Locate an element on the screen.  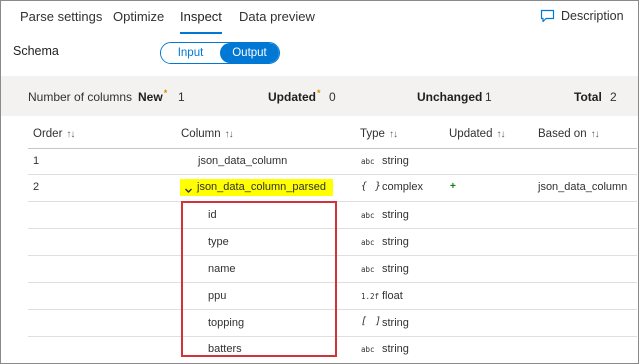
callout-box is located at coordinates (259, 279).